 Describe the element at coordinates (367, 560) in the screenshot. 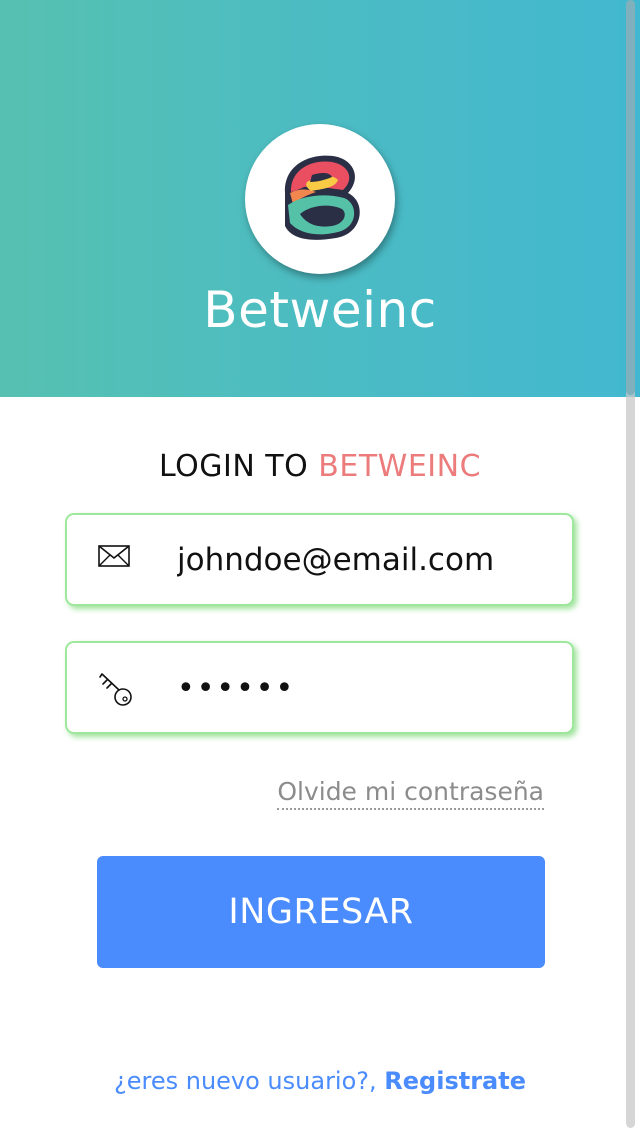

I see `email-input` at that location.